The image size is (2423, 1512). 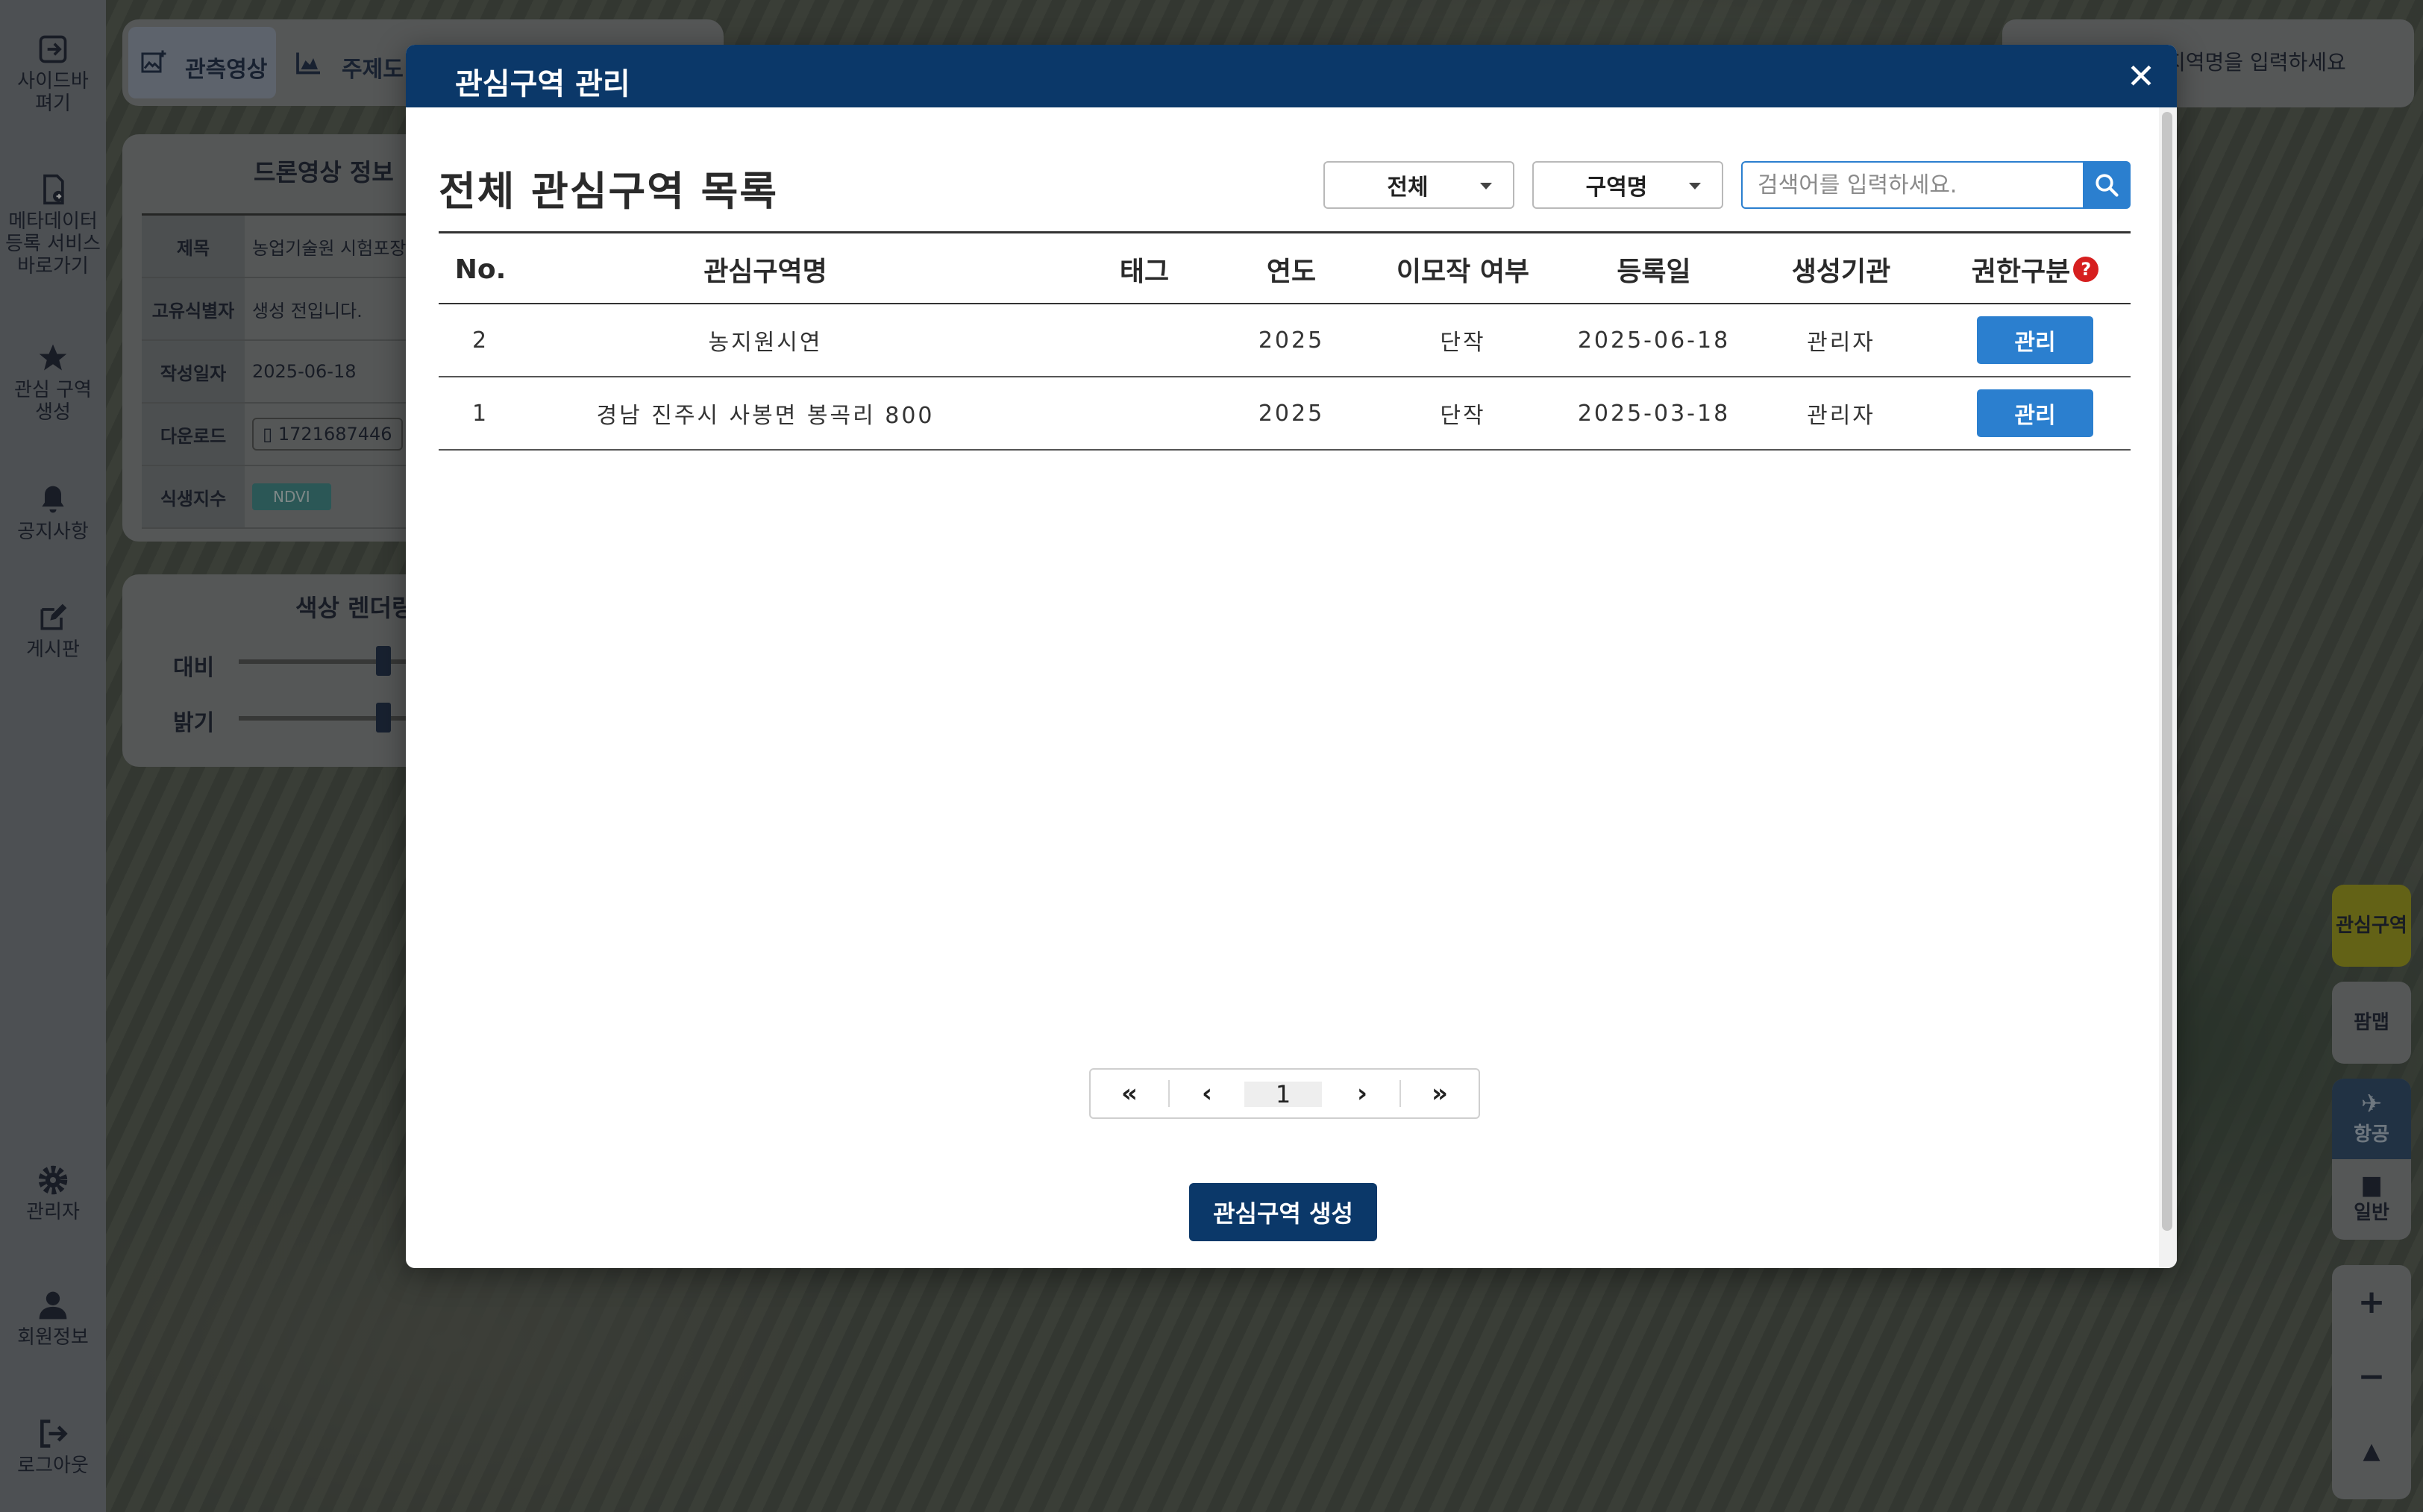 I want to click on last-page-button: », so click(x=1440, y=1093).